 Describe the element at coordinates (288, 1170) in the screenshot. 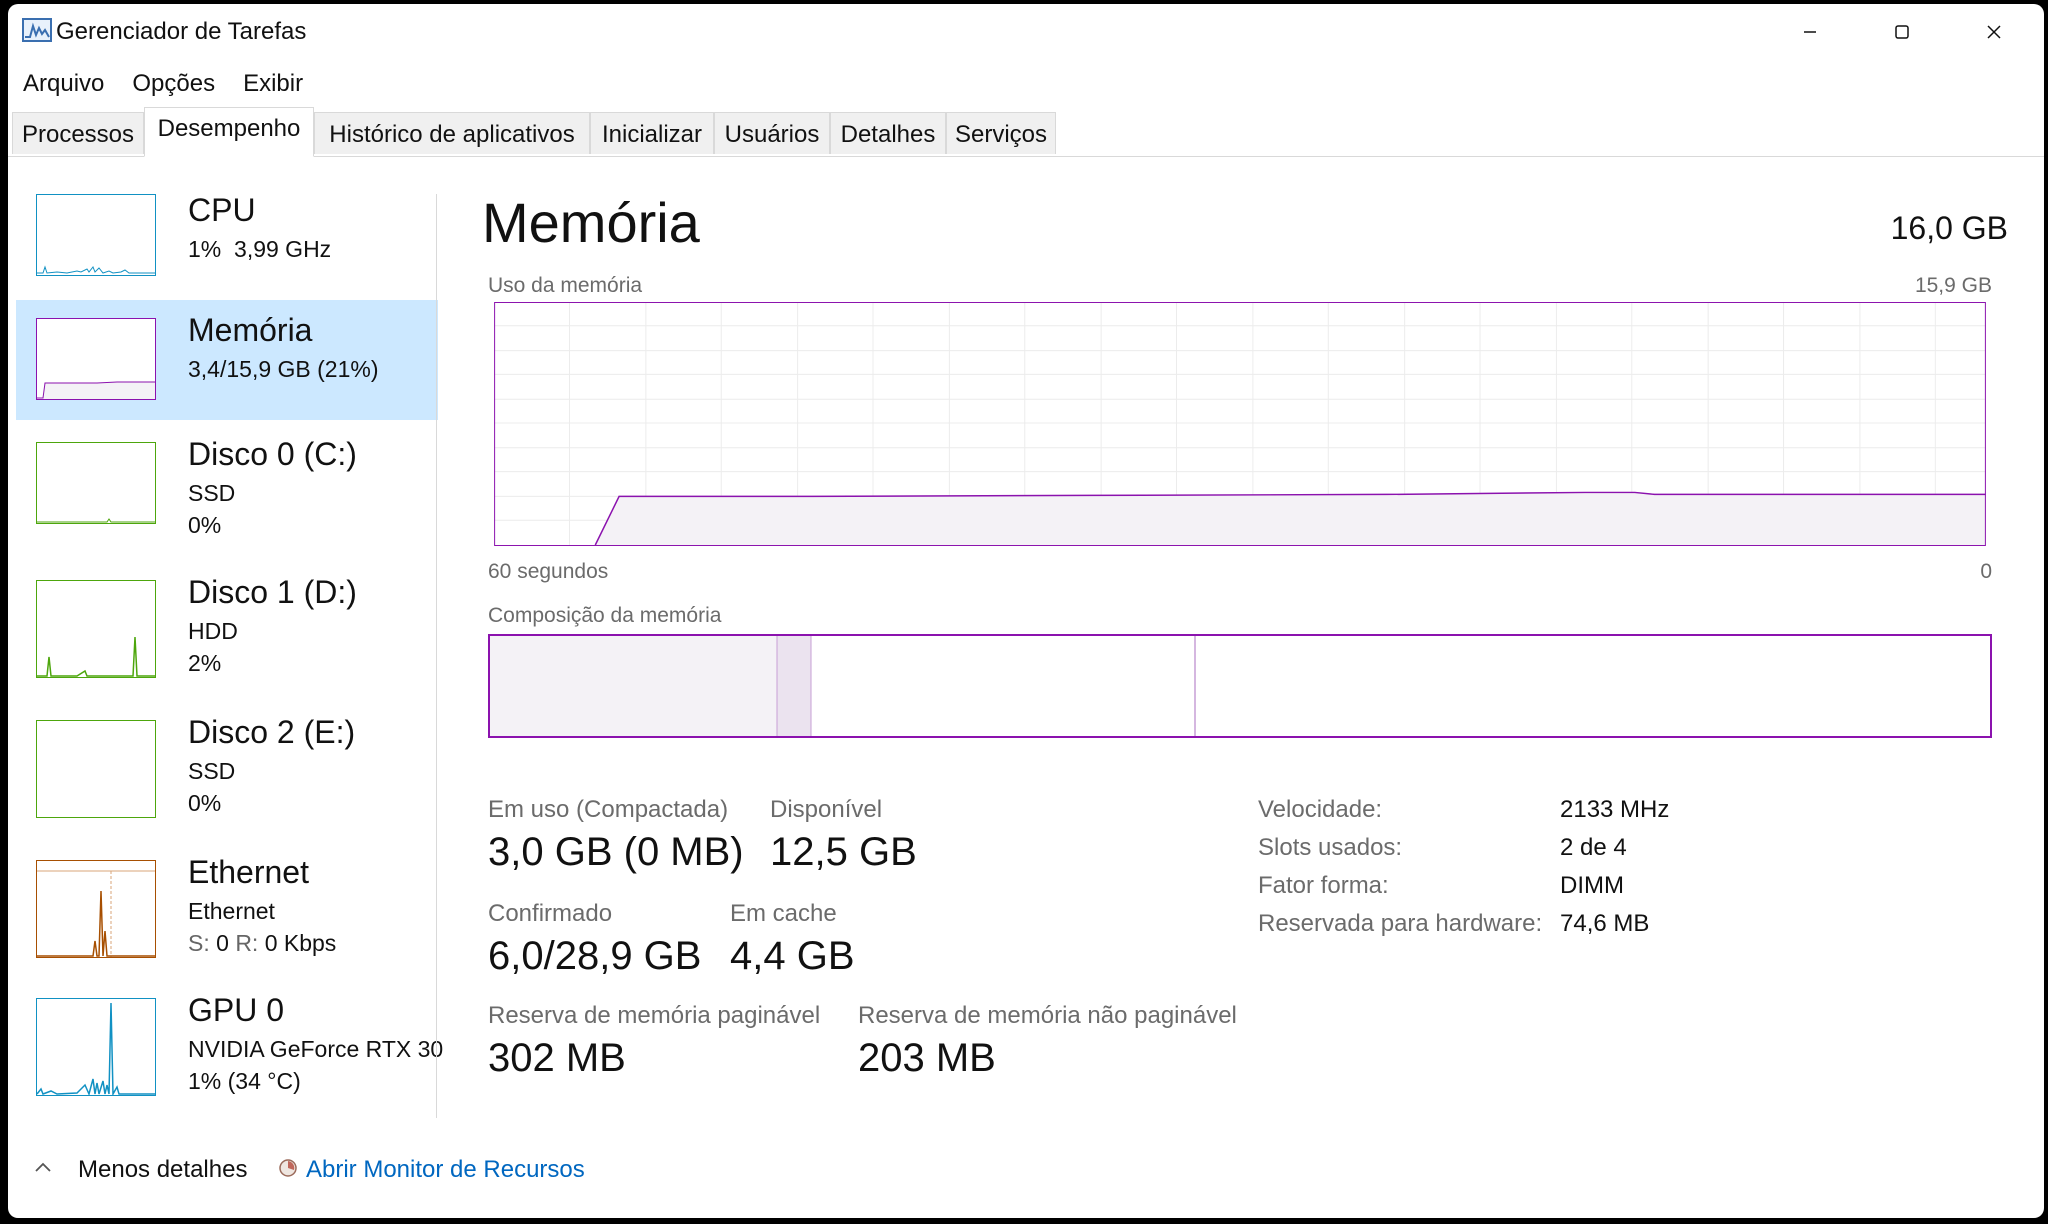

I see `resource-monitor-icon` at that location.